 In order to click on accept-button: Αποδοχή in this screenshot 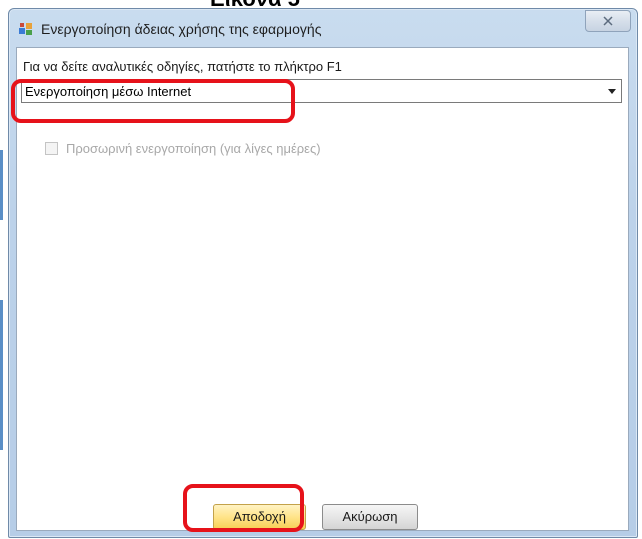, I will do `click(259, 517)`.